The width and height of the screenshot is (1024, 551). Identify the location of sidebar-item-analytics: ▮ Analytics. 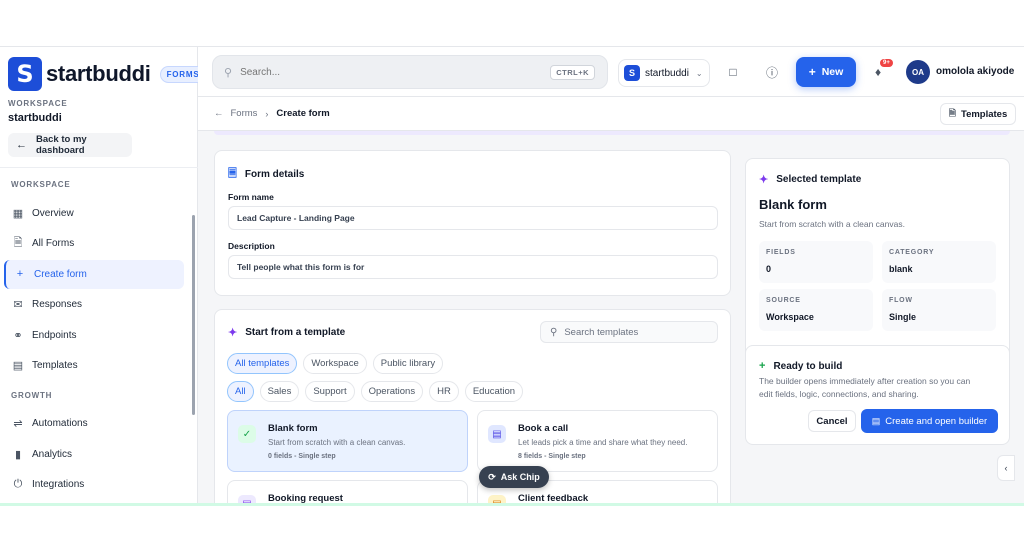
(94, 454).